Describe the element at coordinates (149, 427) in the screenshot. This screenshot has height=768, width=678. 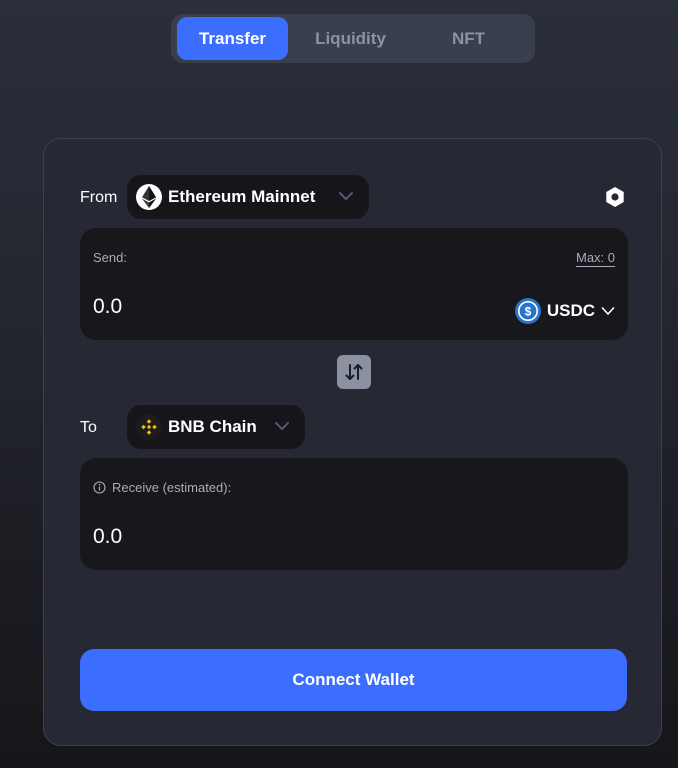
I see `bnb-icon` at that location.